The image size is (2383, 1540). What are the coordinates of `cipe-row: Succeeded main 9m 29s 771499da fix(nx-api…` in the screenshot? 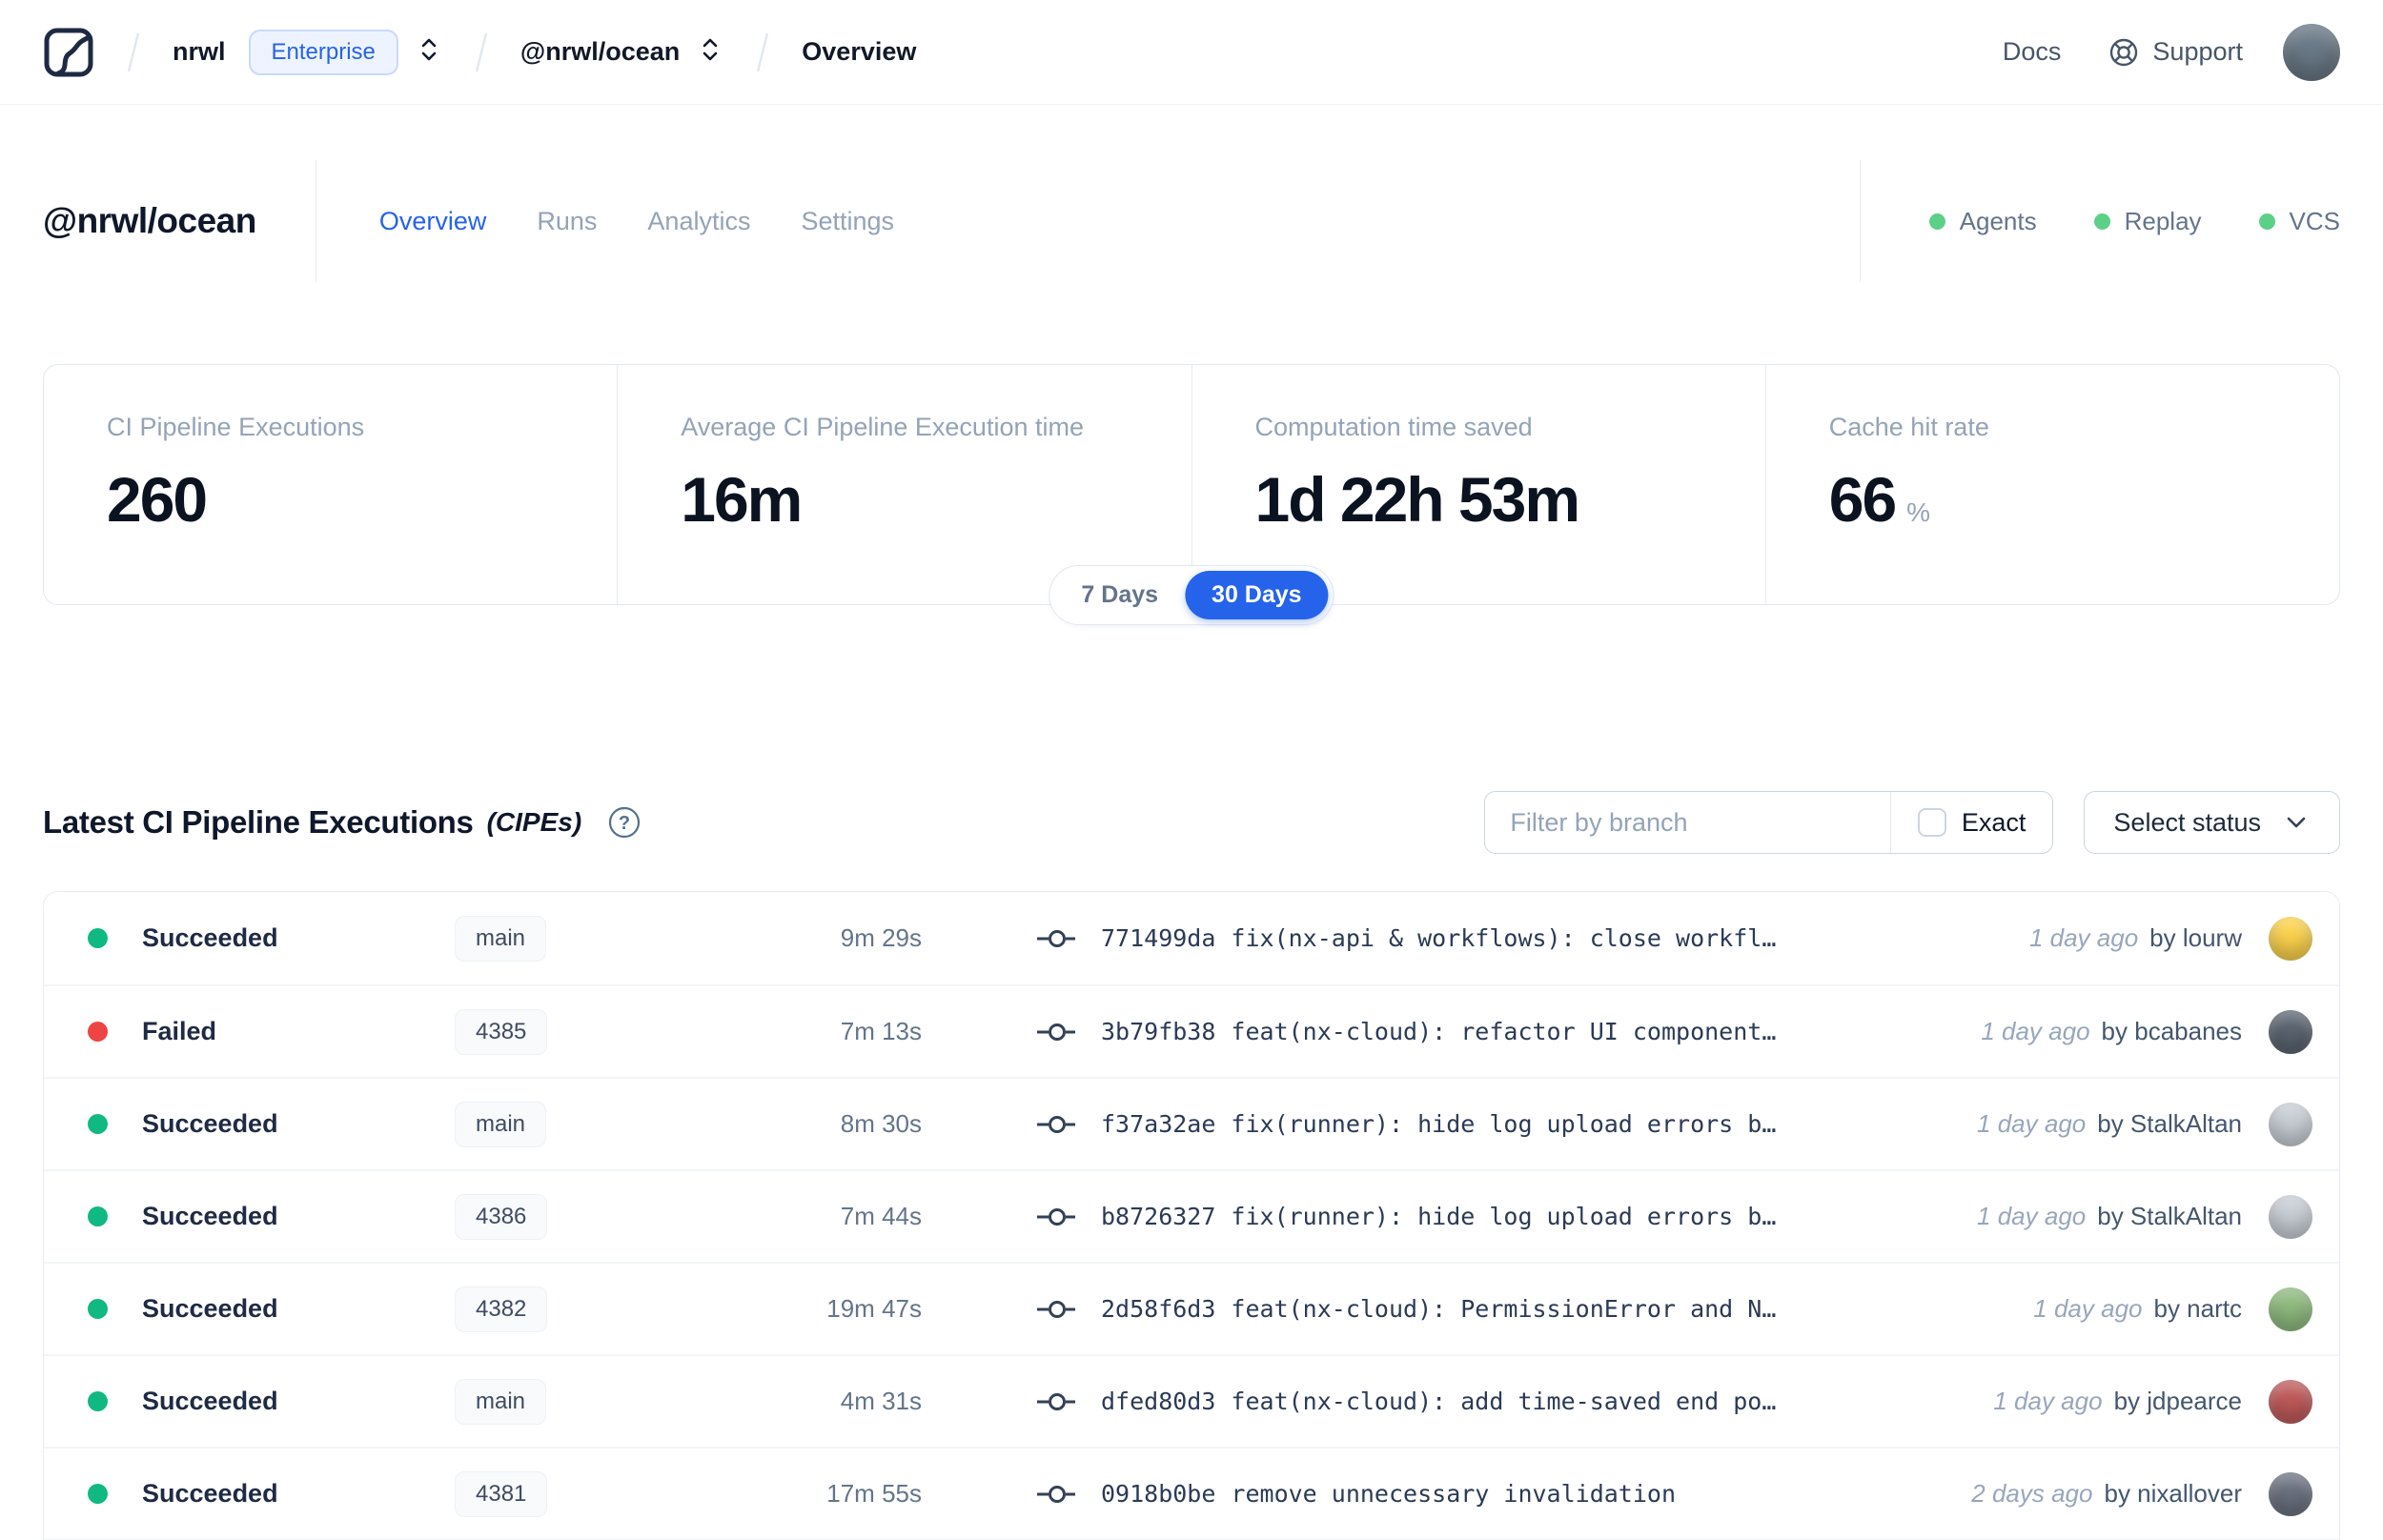 It's located at (1191, 938).